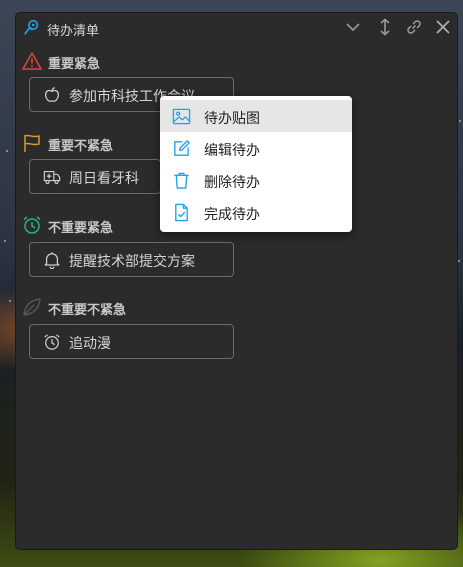 Image resolution: width=463 pixels, height=567 pixels. What do you see at coordinates (232, 215) in the screenshot?
I see `menu-item-label: 完成待办` at bounding box center [232, 215].